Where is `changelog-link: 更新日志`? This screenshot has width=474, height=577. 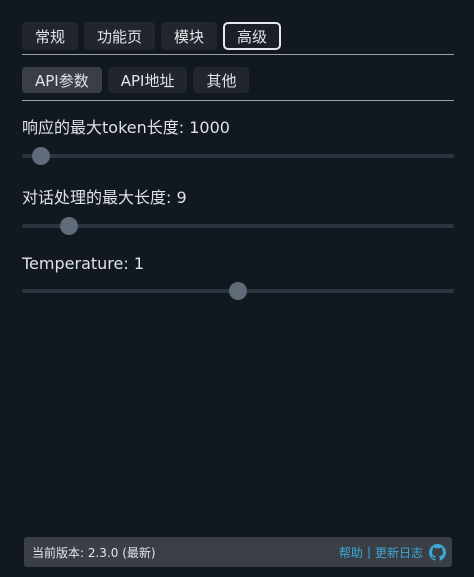 changelog-link: 更新日志 is located at coordinates (399, 552).